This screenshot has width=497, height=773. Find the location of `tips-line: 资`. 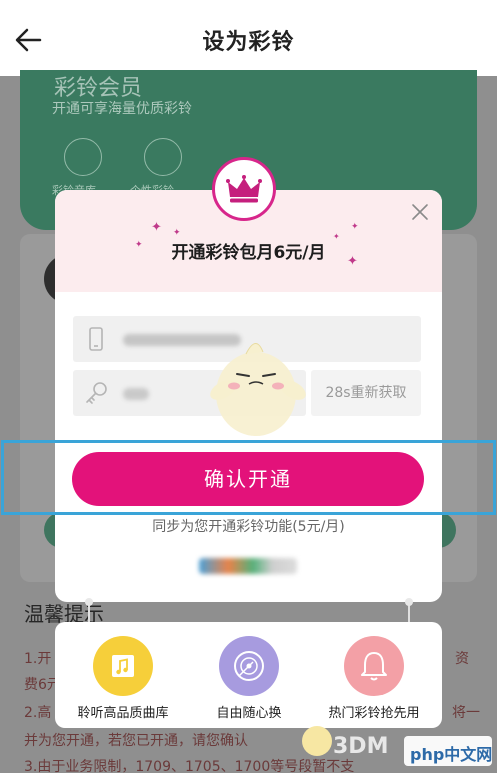

tips-line: 资 is located at coordinates (462, 659).